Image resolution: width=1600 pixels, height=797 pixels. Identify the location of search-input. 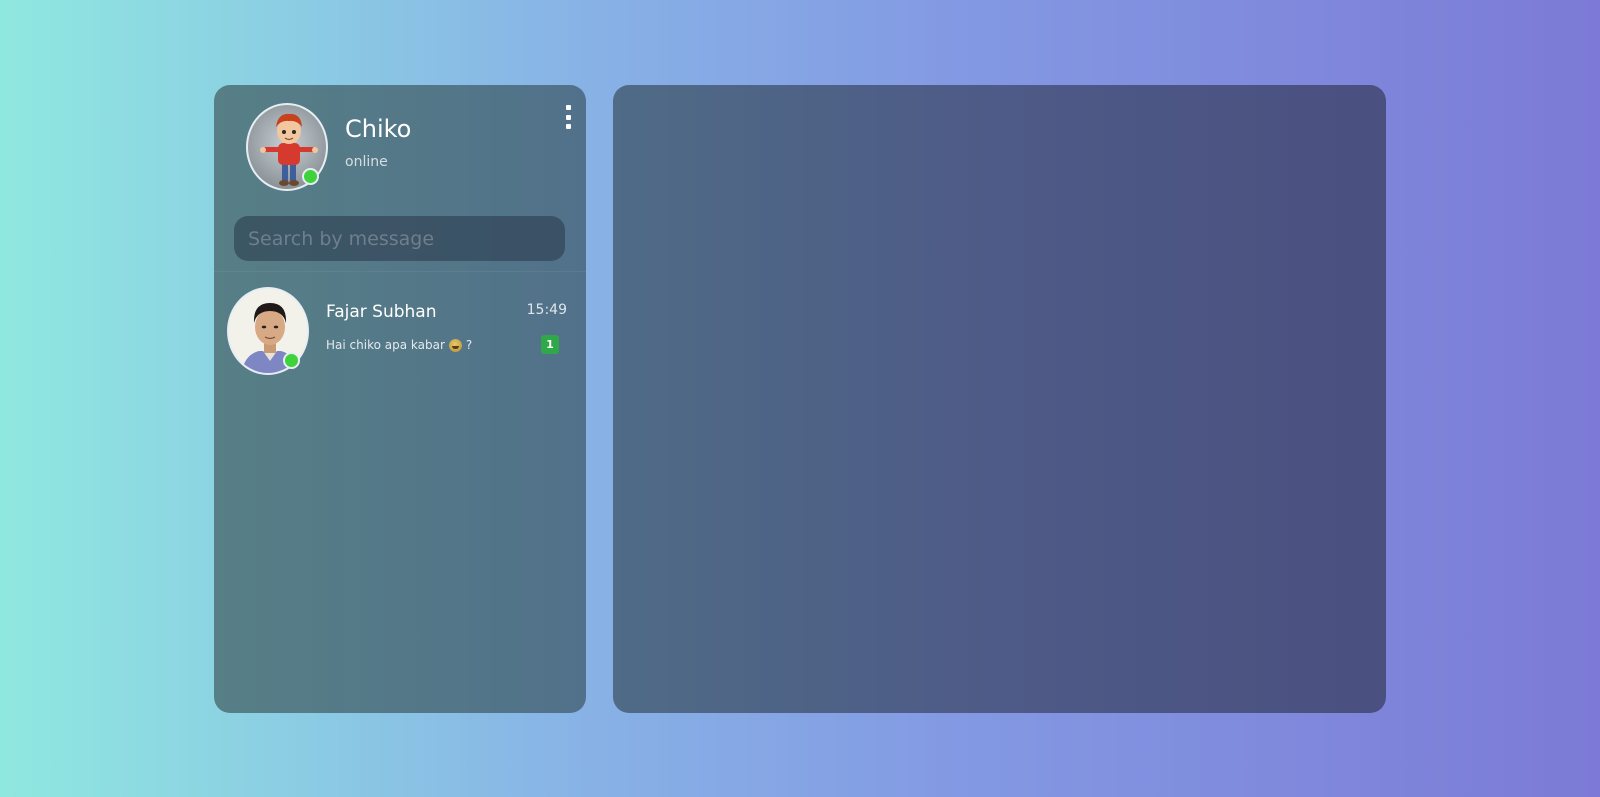
(399, 238).